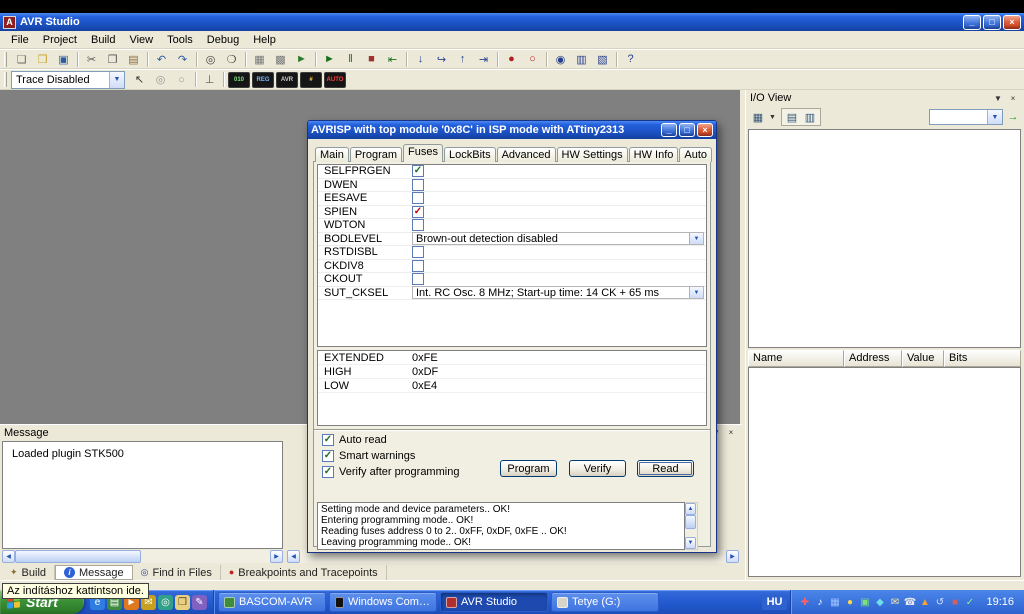 The height and width of the screenshot is (614, 1024). Describe the element at coordinates (280, 59) in the screenshot. I see `build-icon: ▩` at that location.